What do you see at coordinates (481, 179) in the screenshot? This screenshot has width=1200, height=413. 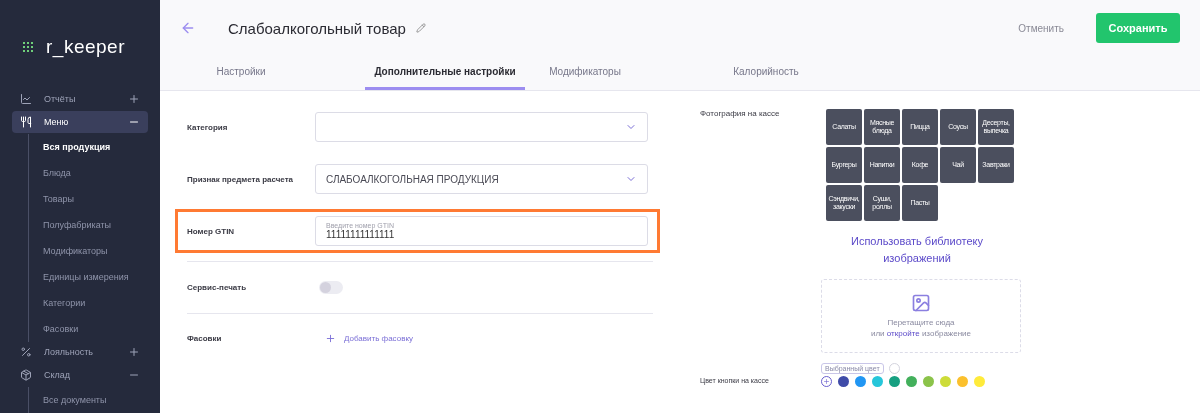 I see `select-field: СЛАБОАЛКОГОЛЬНАЯ ПРОДУКЦИЯ` at bounding box center [481, 179].